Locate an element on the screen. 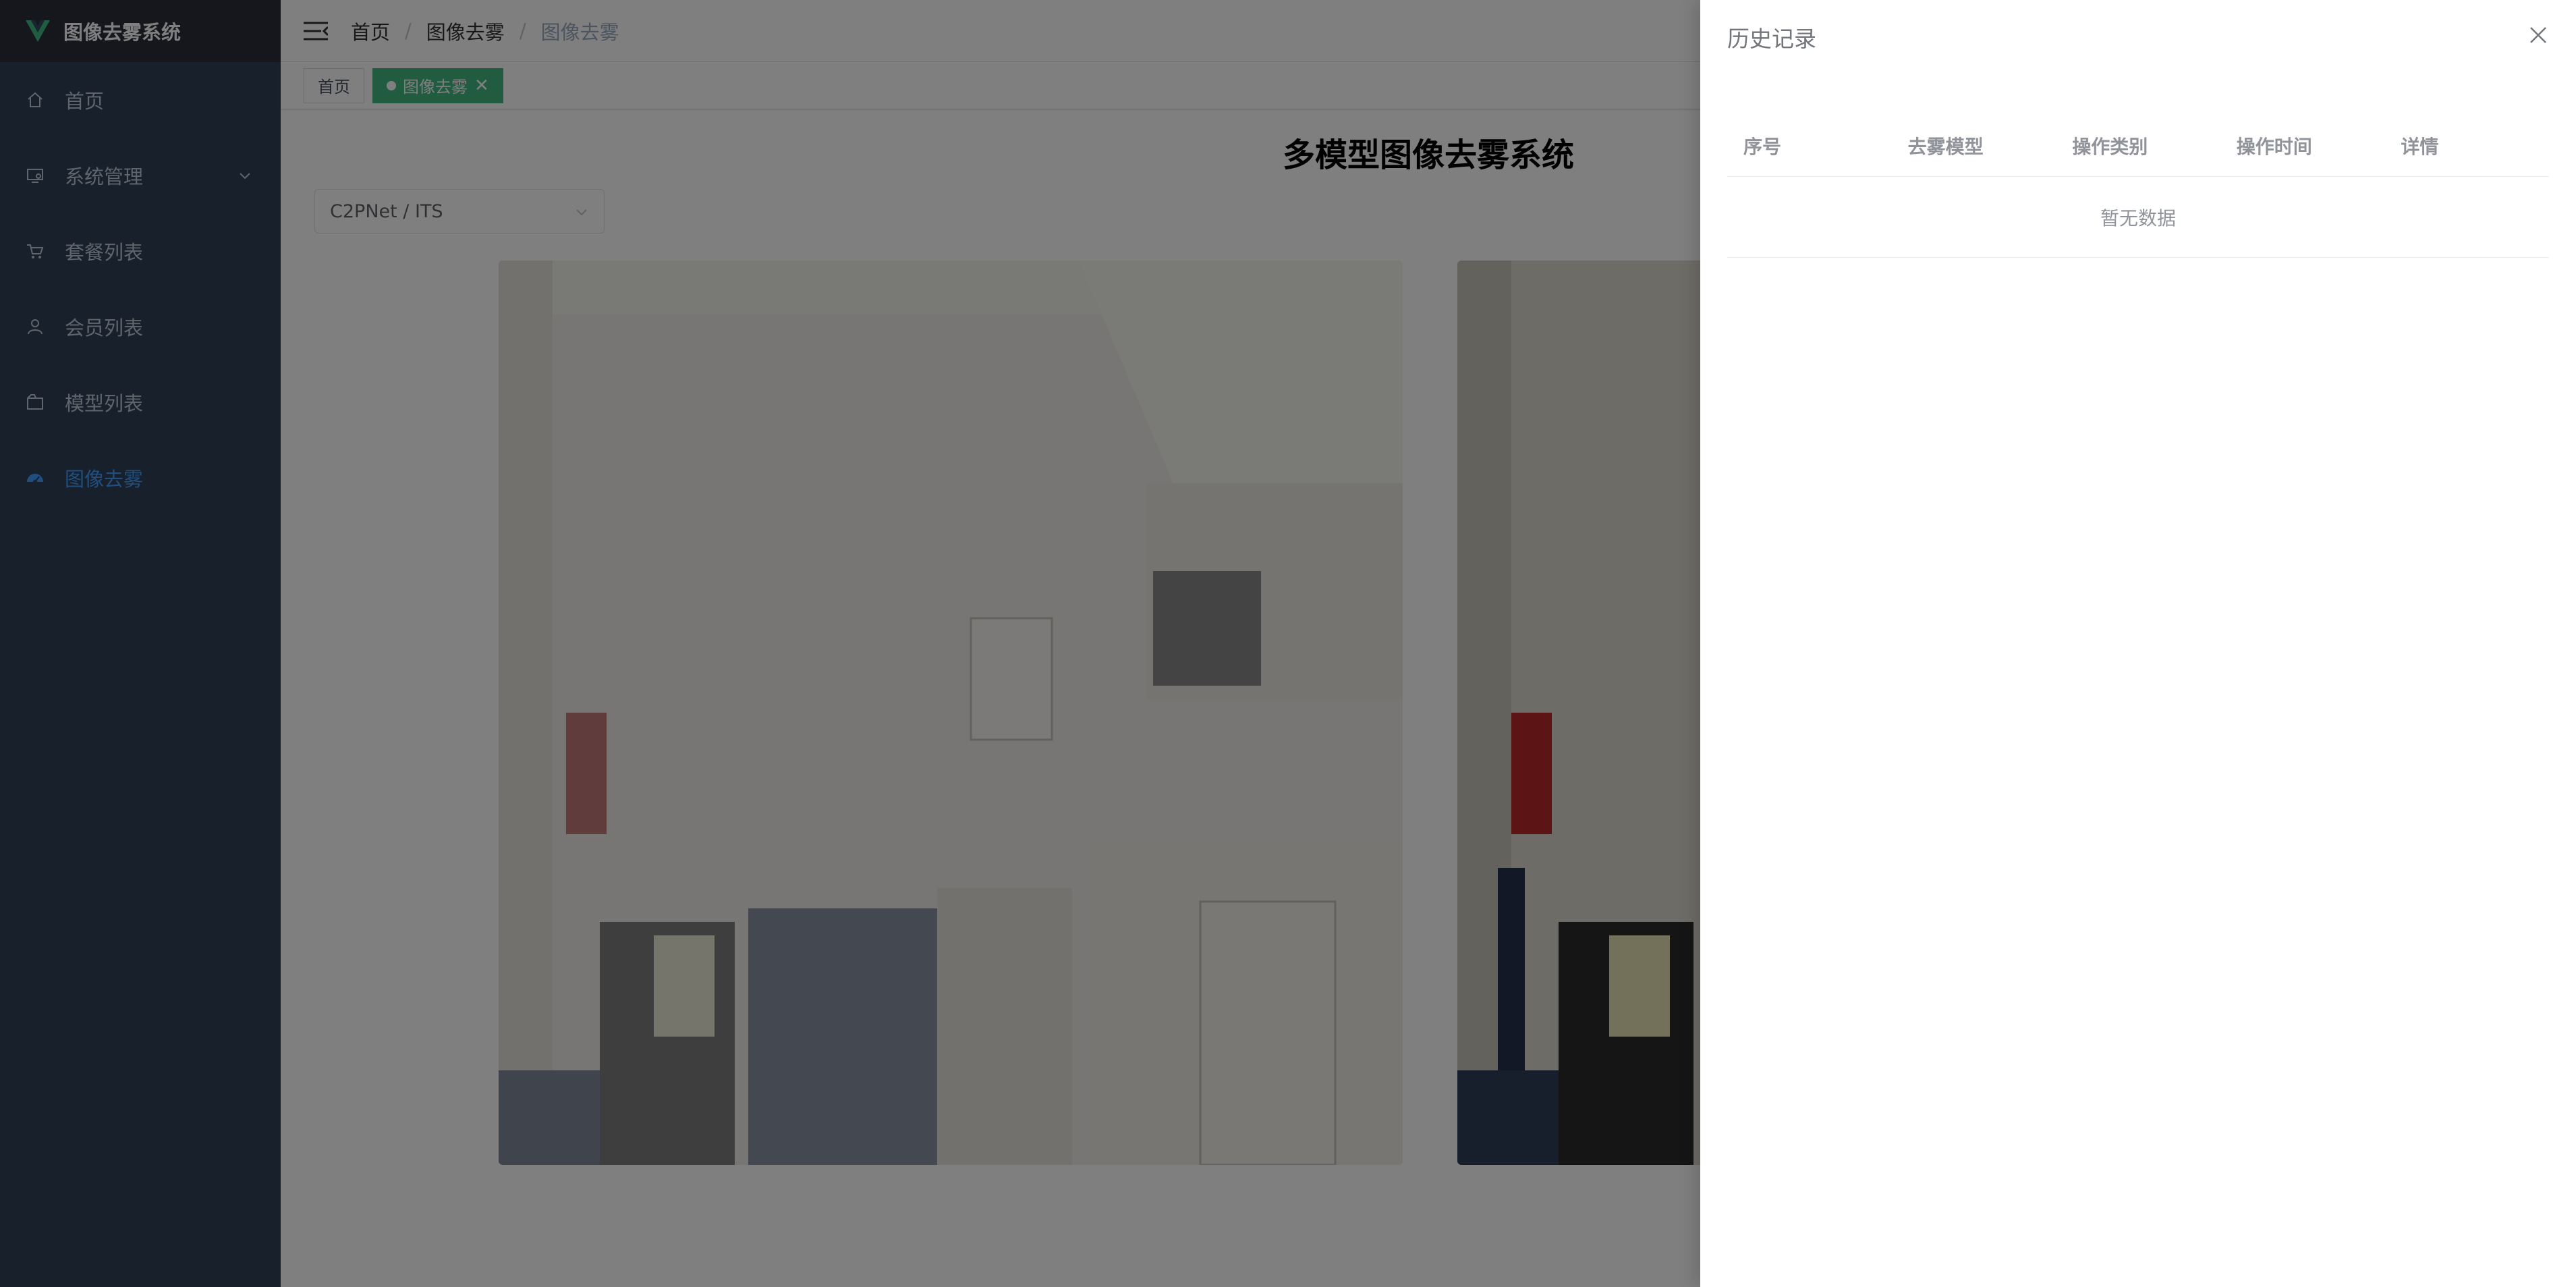 The width and height of the screenshot is (2576, 1287). column-header-time: 操作时间 is located at coordinates (2274, 146).